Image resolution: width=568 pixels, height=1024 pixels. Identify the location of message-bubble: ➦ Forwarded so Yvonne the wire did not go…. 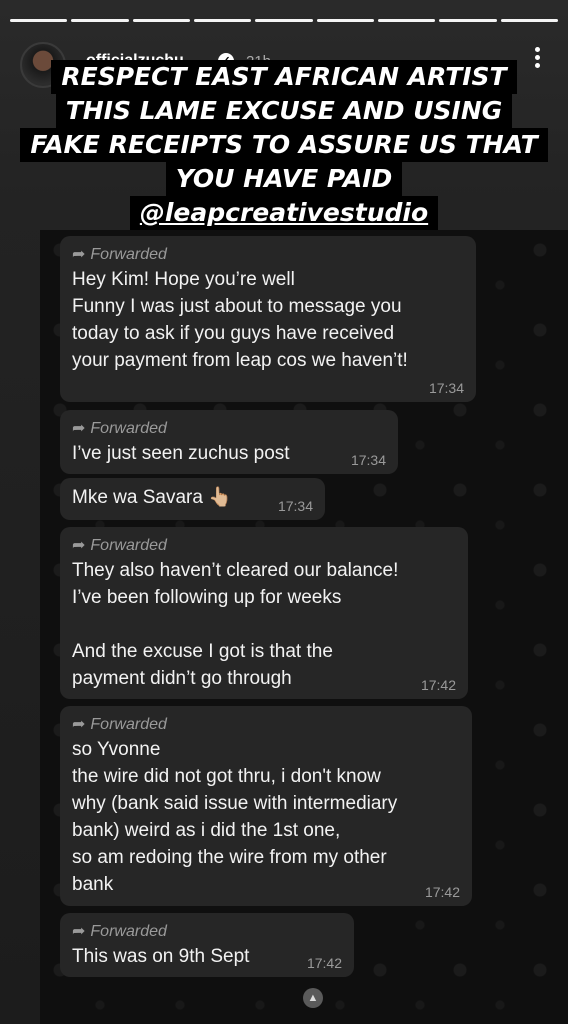
(266, 806).